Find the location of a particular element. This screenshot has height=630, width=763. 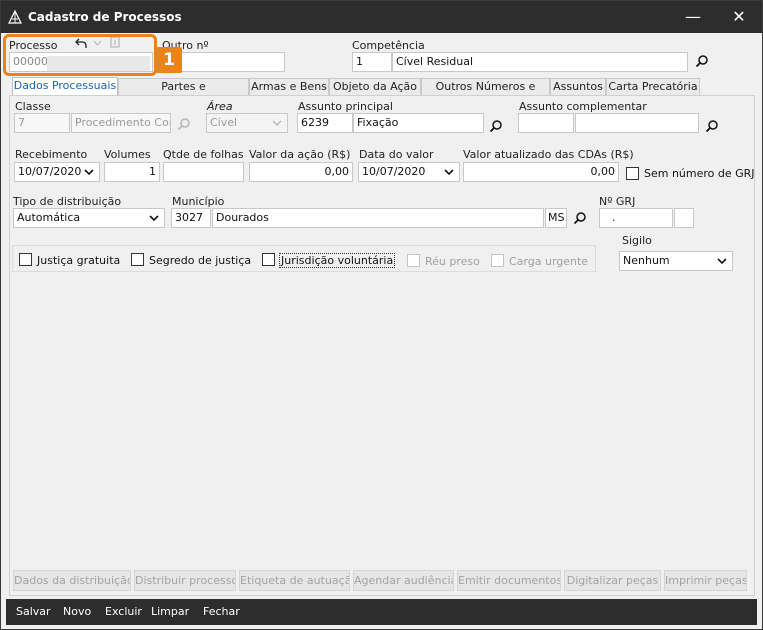

reu-preso-label: Réu preso is located at coordinates (452, 261).